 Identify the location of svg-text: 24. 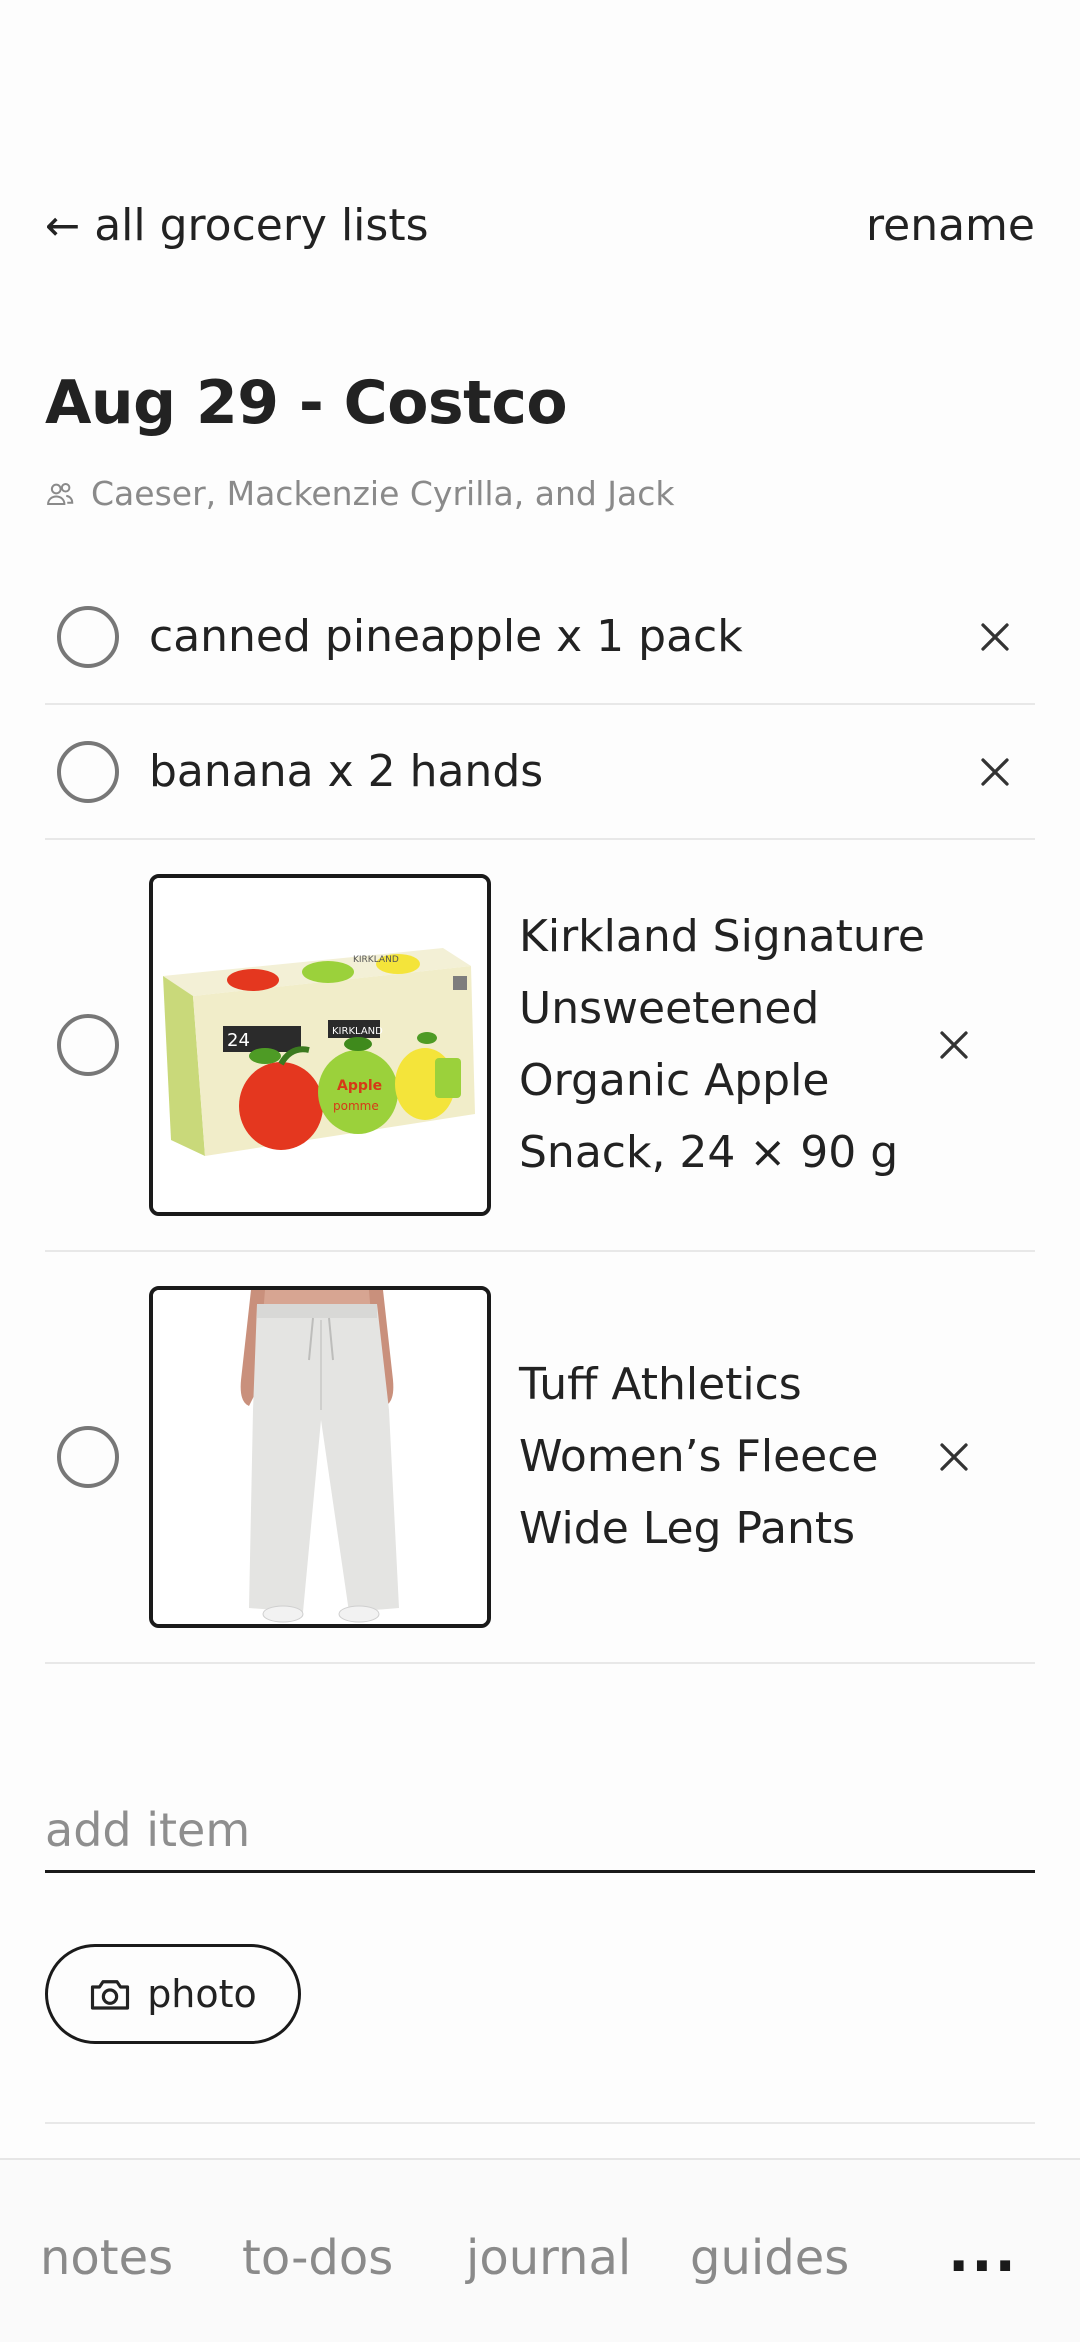
(238, 1040).